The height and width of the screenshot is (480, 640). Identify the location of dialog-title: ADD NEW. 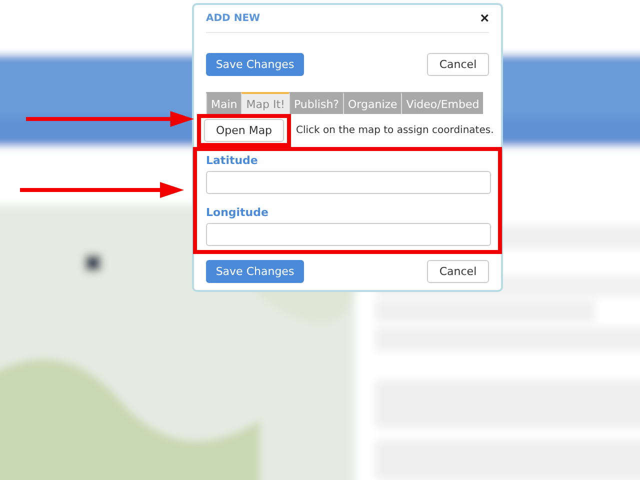
(233, 18).